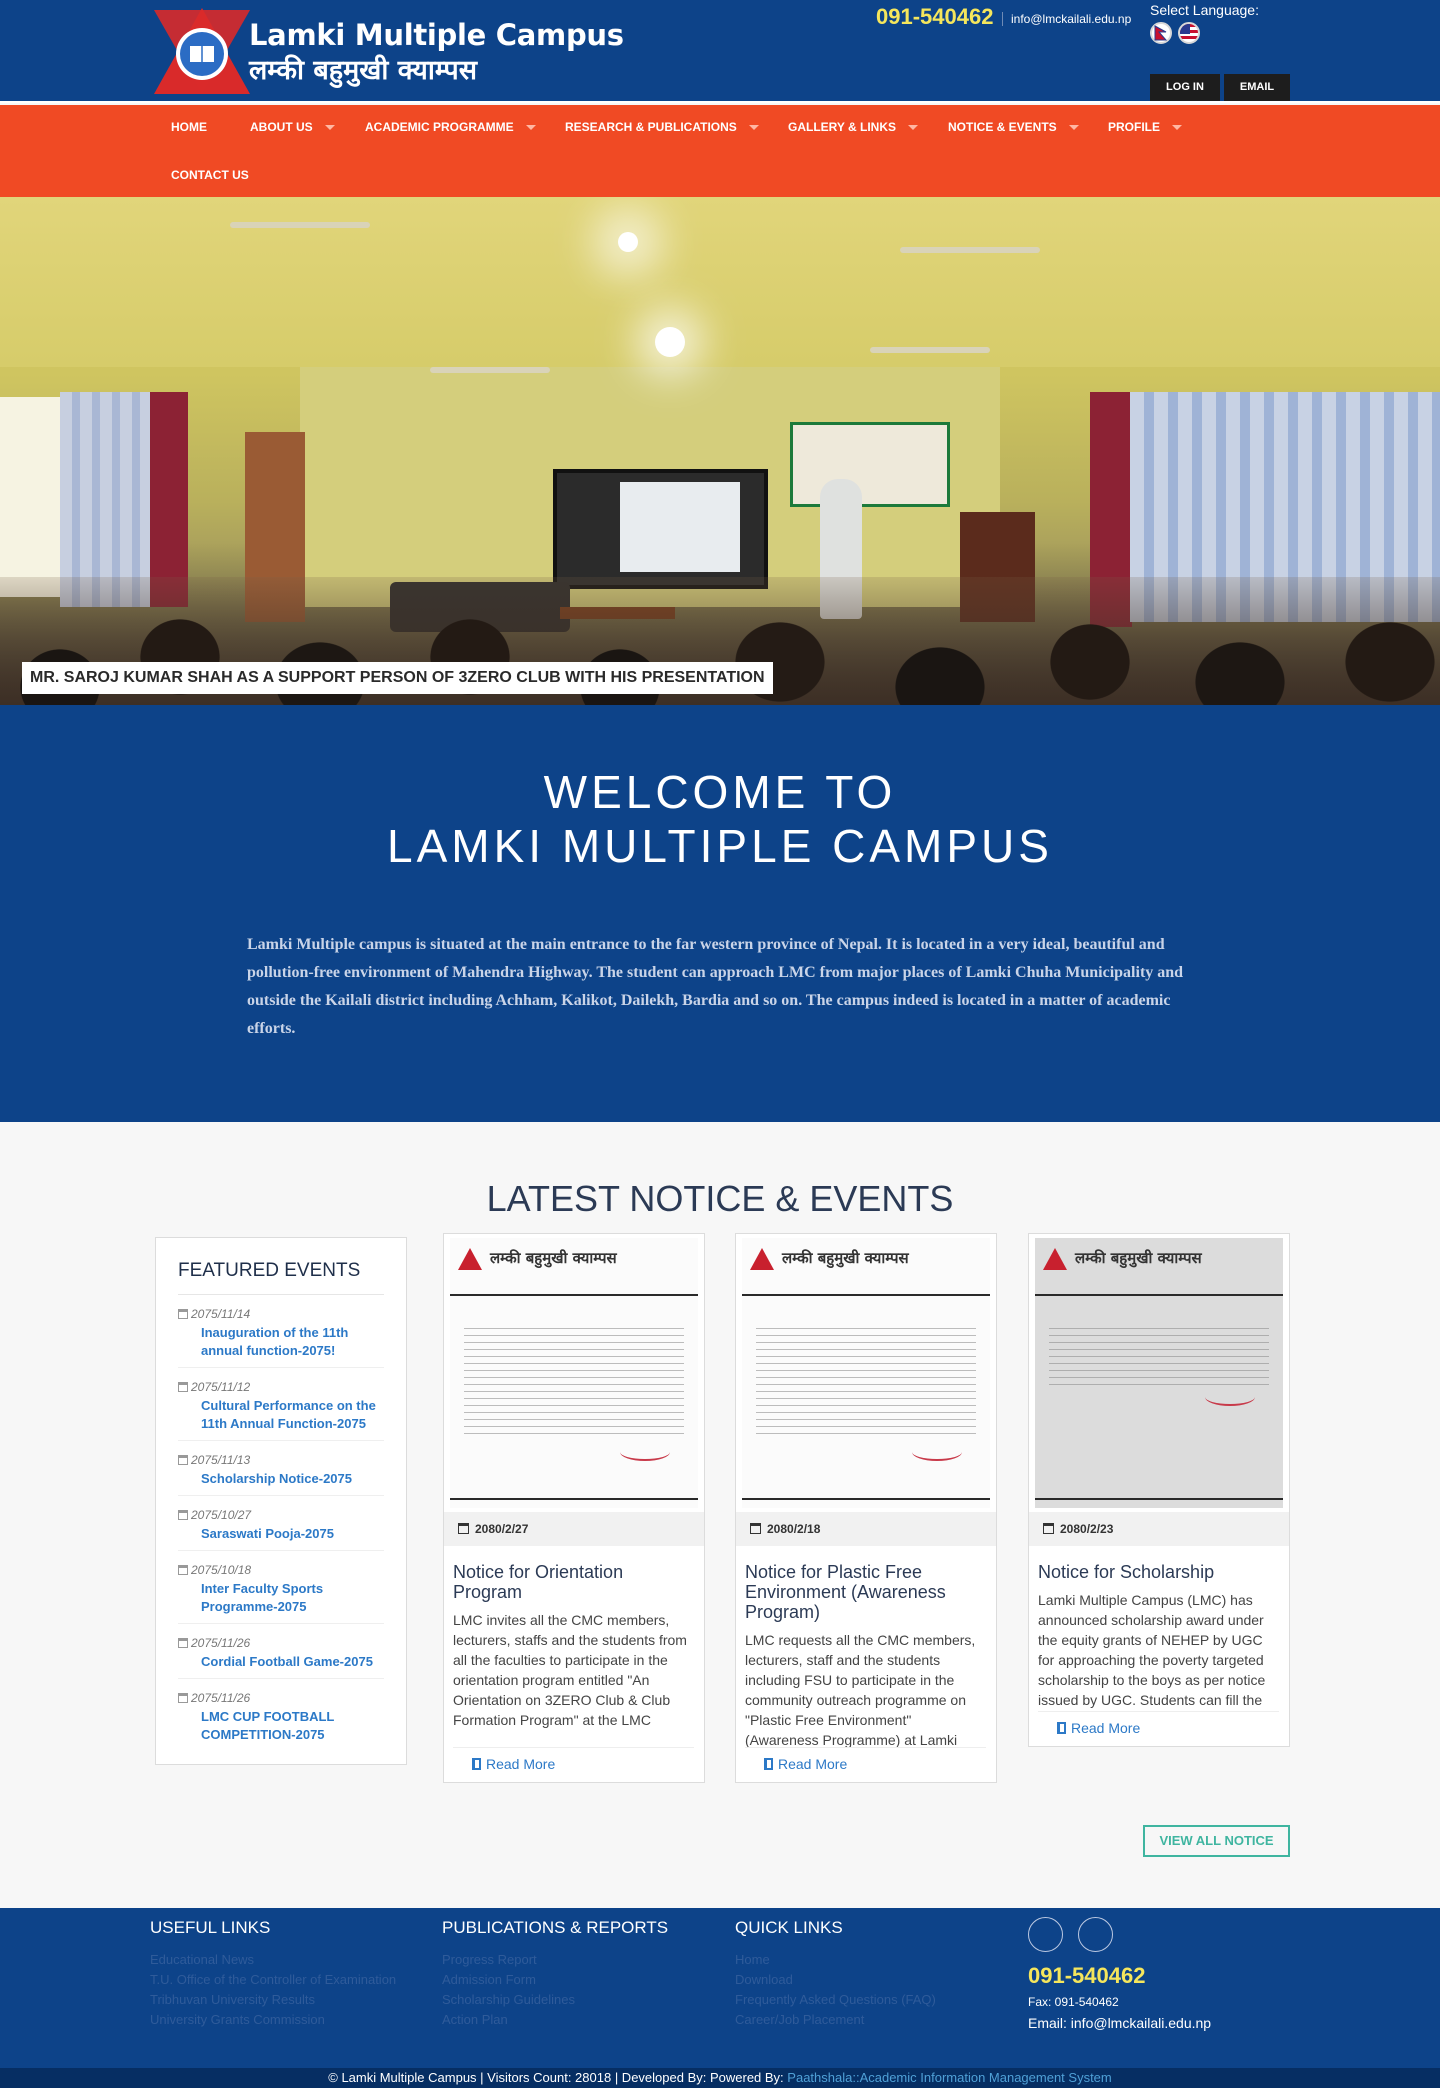  Describe the element at coordinates (292, 1534) in the screenshot. I see `event-link: Saraswati Pooja-2075` at that location.